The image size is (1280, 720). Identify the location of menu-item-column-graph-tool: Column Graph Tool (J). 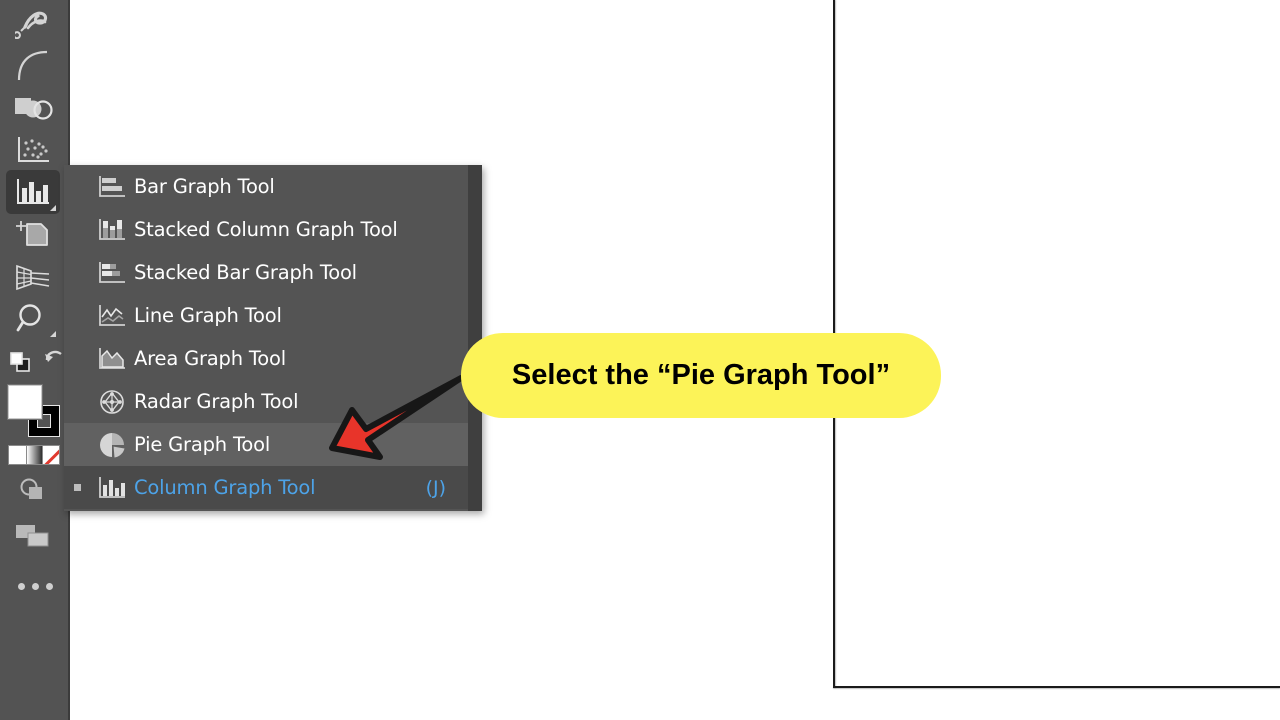
(266, 487).